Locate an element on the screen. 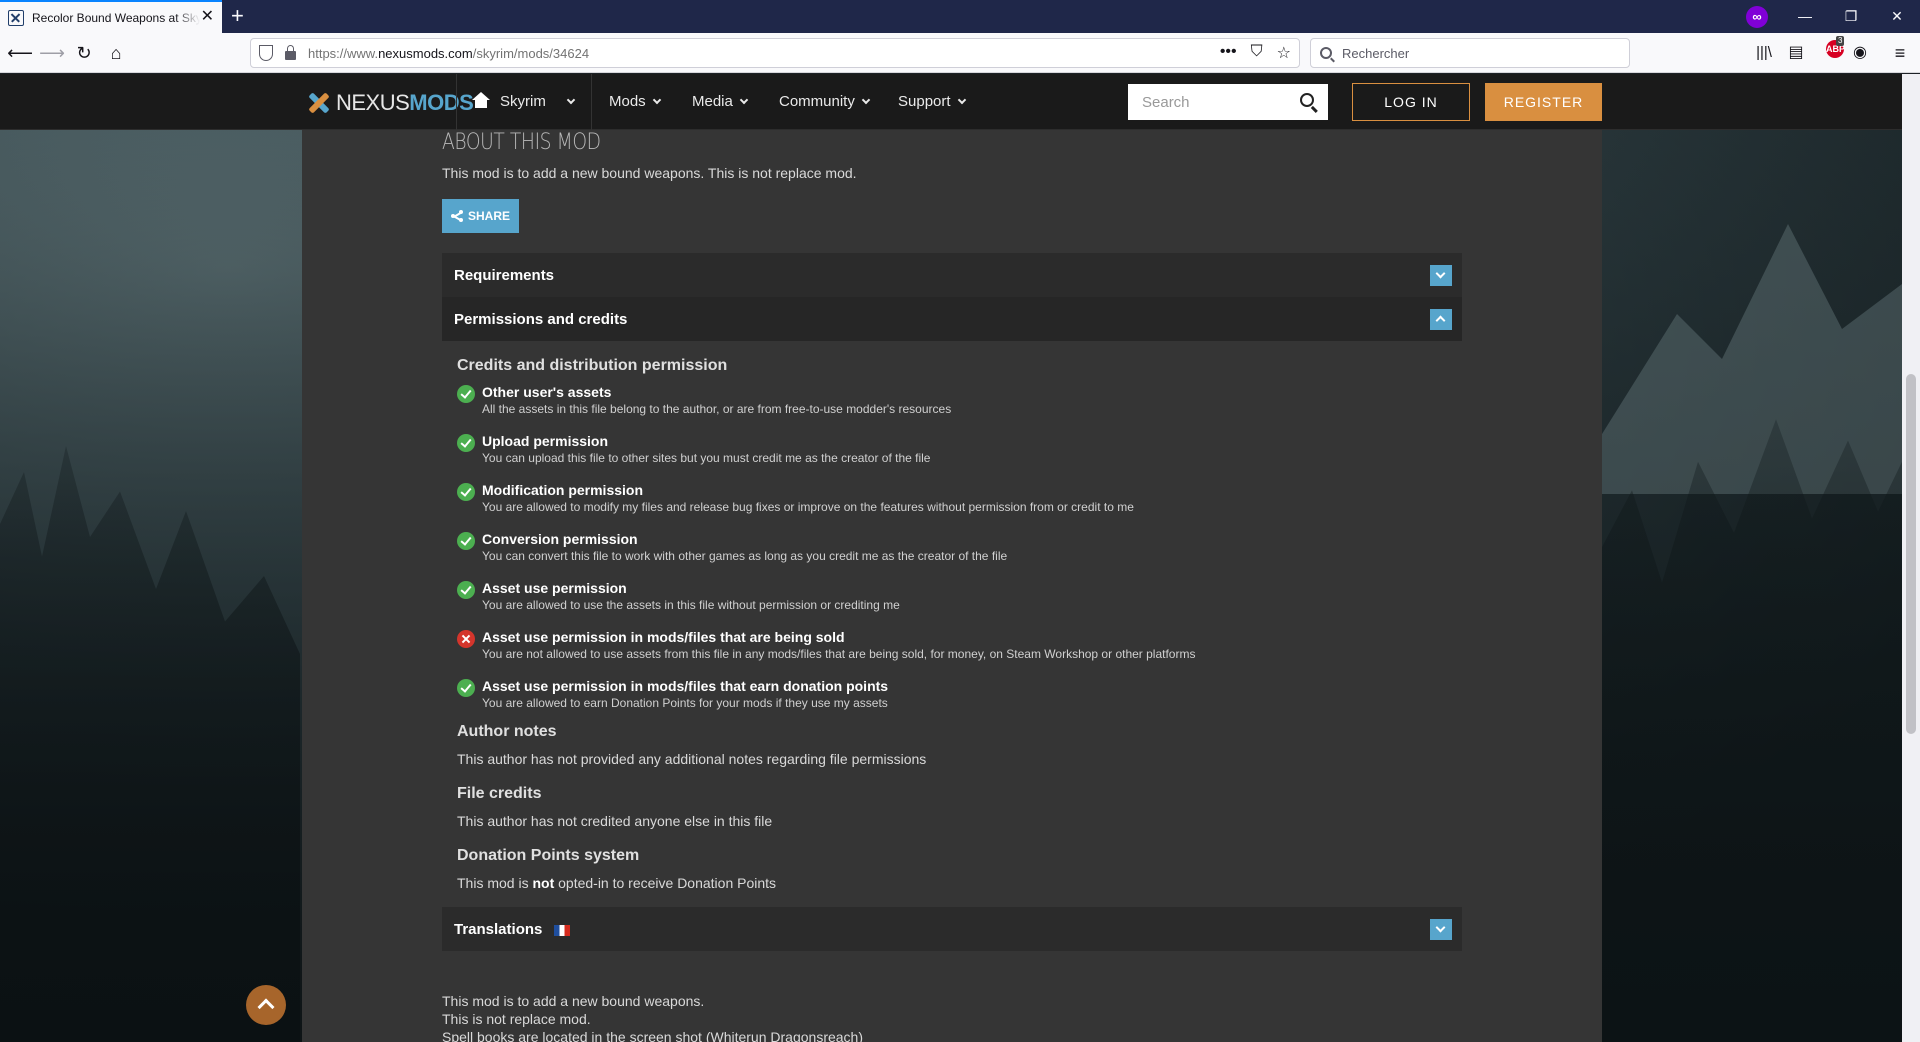  requirements-title: Requirements is located at coordinates (504, 275).